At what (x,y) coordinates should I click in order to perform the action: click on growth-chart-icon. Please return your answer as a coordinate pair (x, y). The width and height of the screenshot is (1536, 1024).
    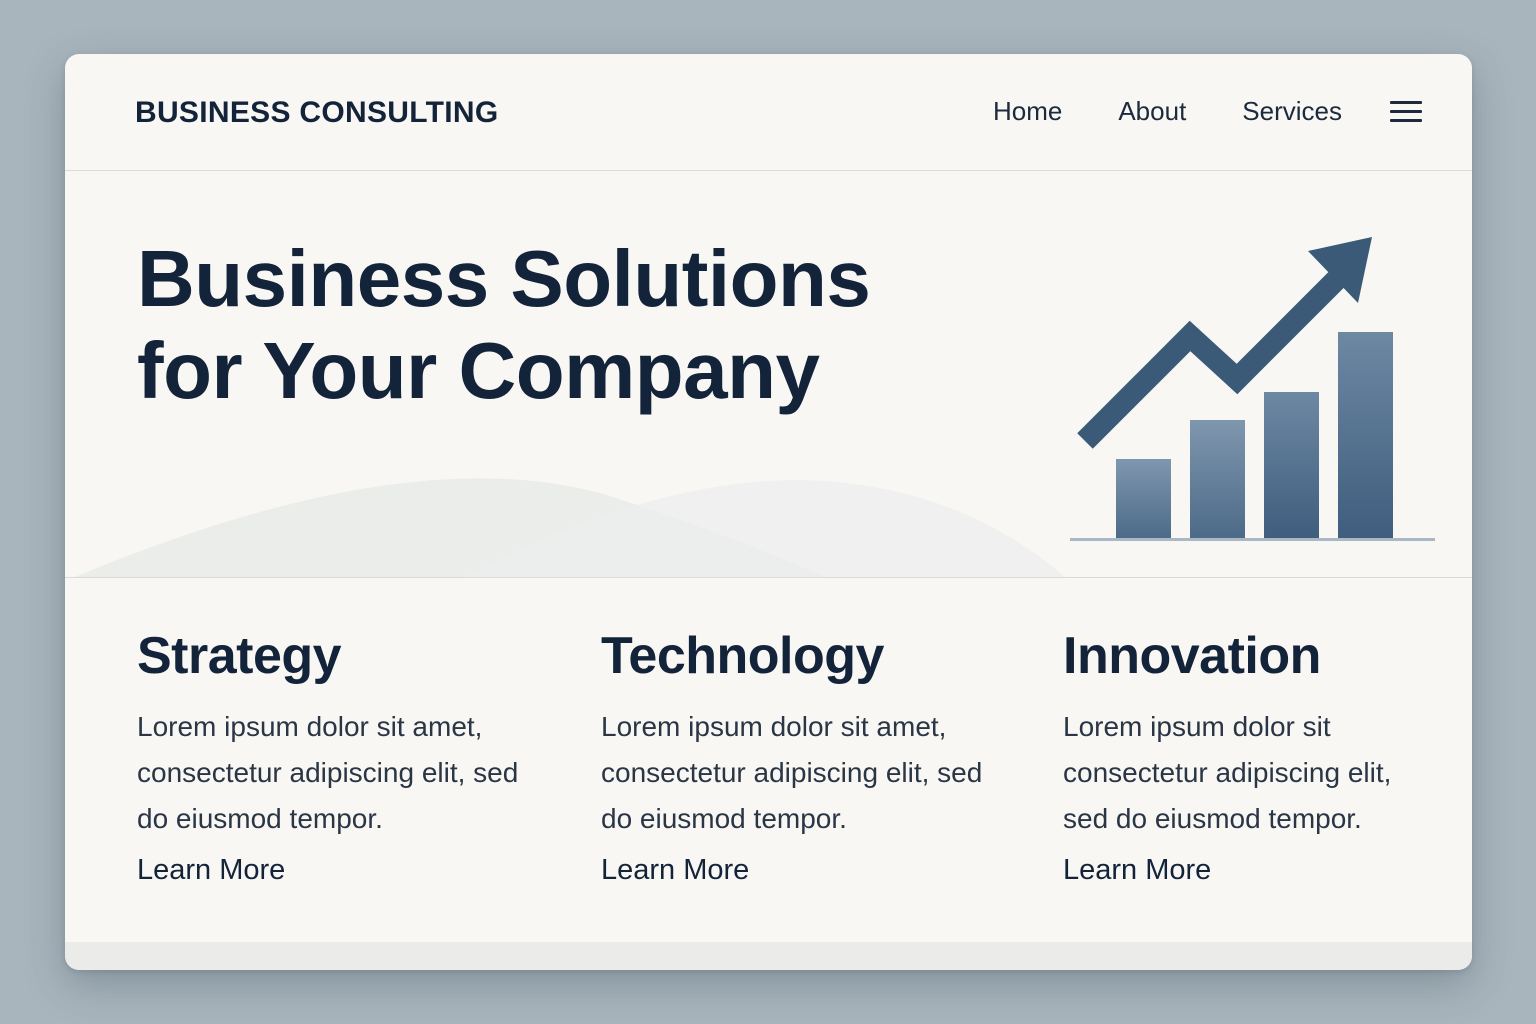
    Looking at the image, I should click on (1252, 389).